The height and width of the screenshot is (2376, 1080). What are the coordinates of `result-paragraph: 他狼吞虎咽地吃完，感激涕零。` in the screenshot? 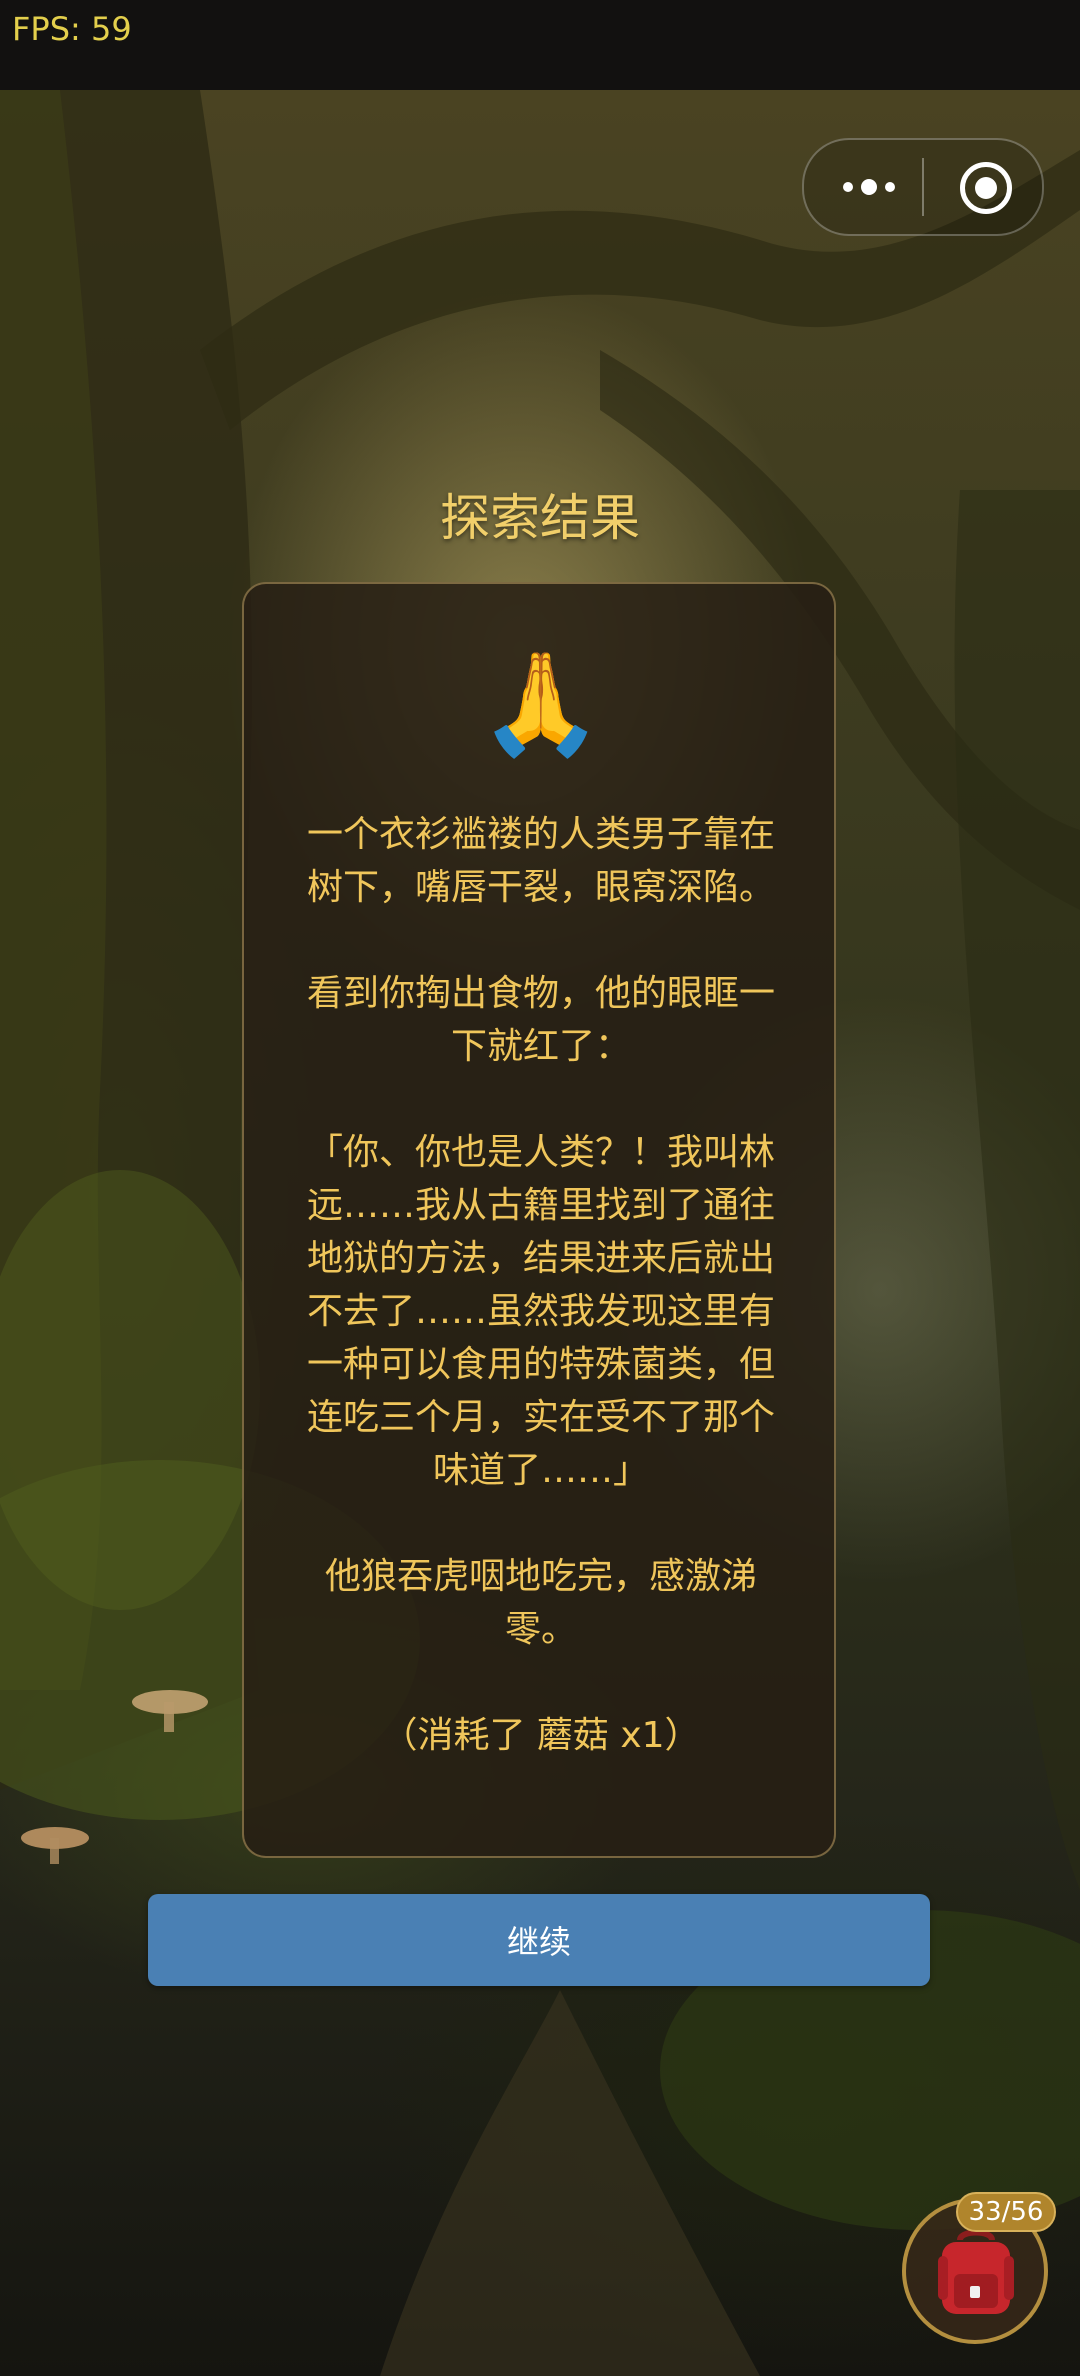 It's located at (540, 1603).